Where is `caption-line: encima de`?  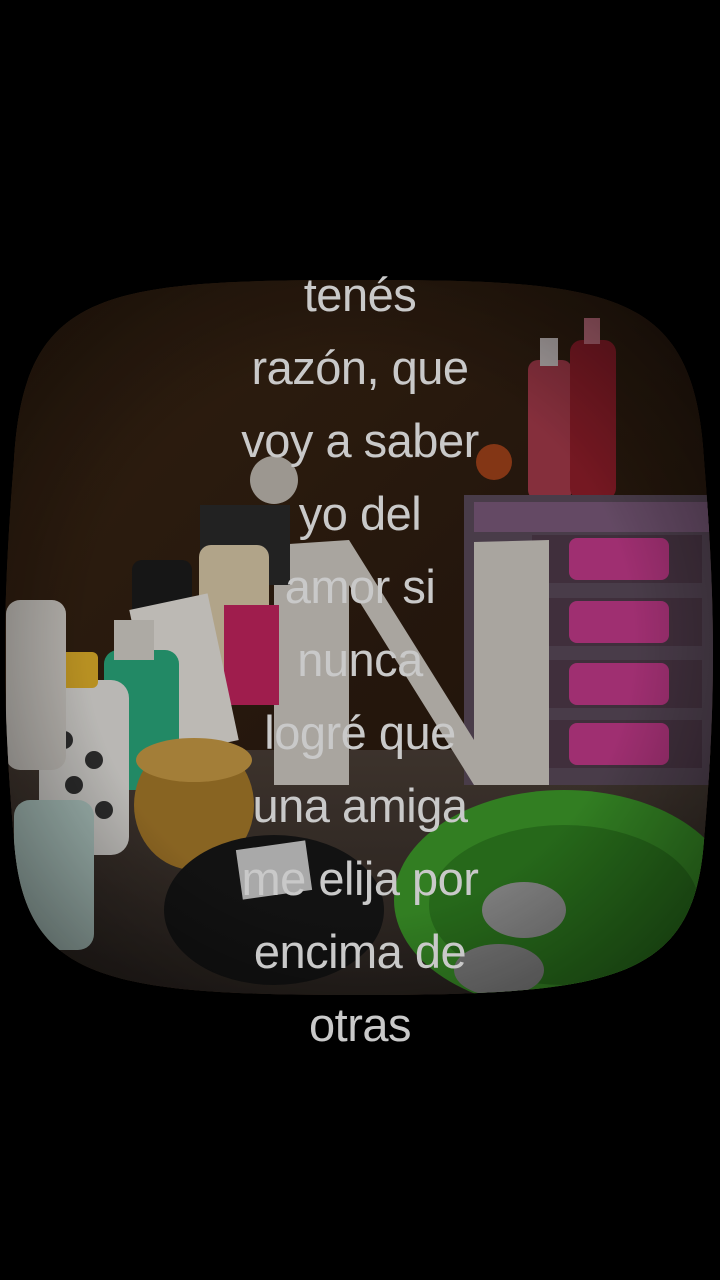 caption-line: encima de is located at coordinates (360, 951).